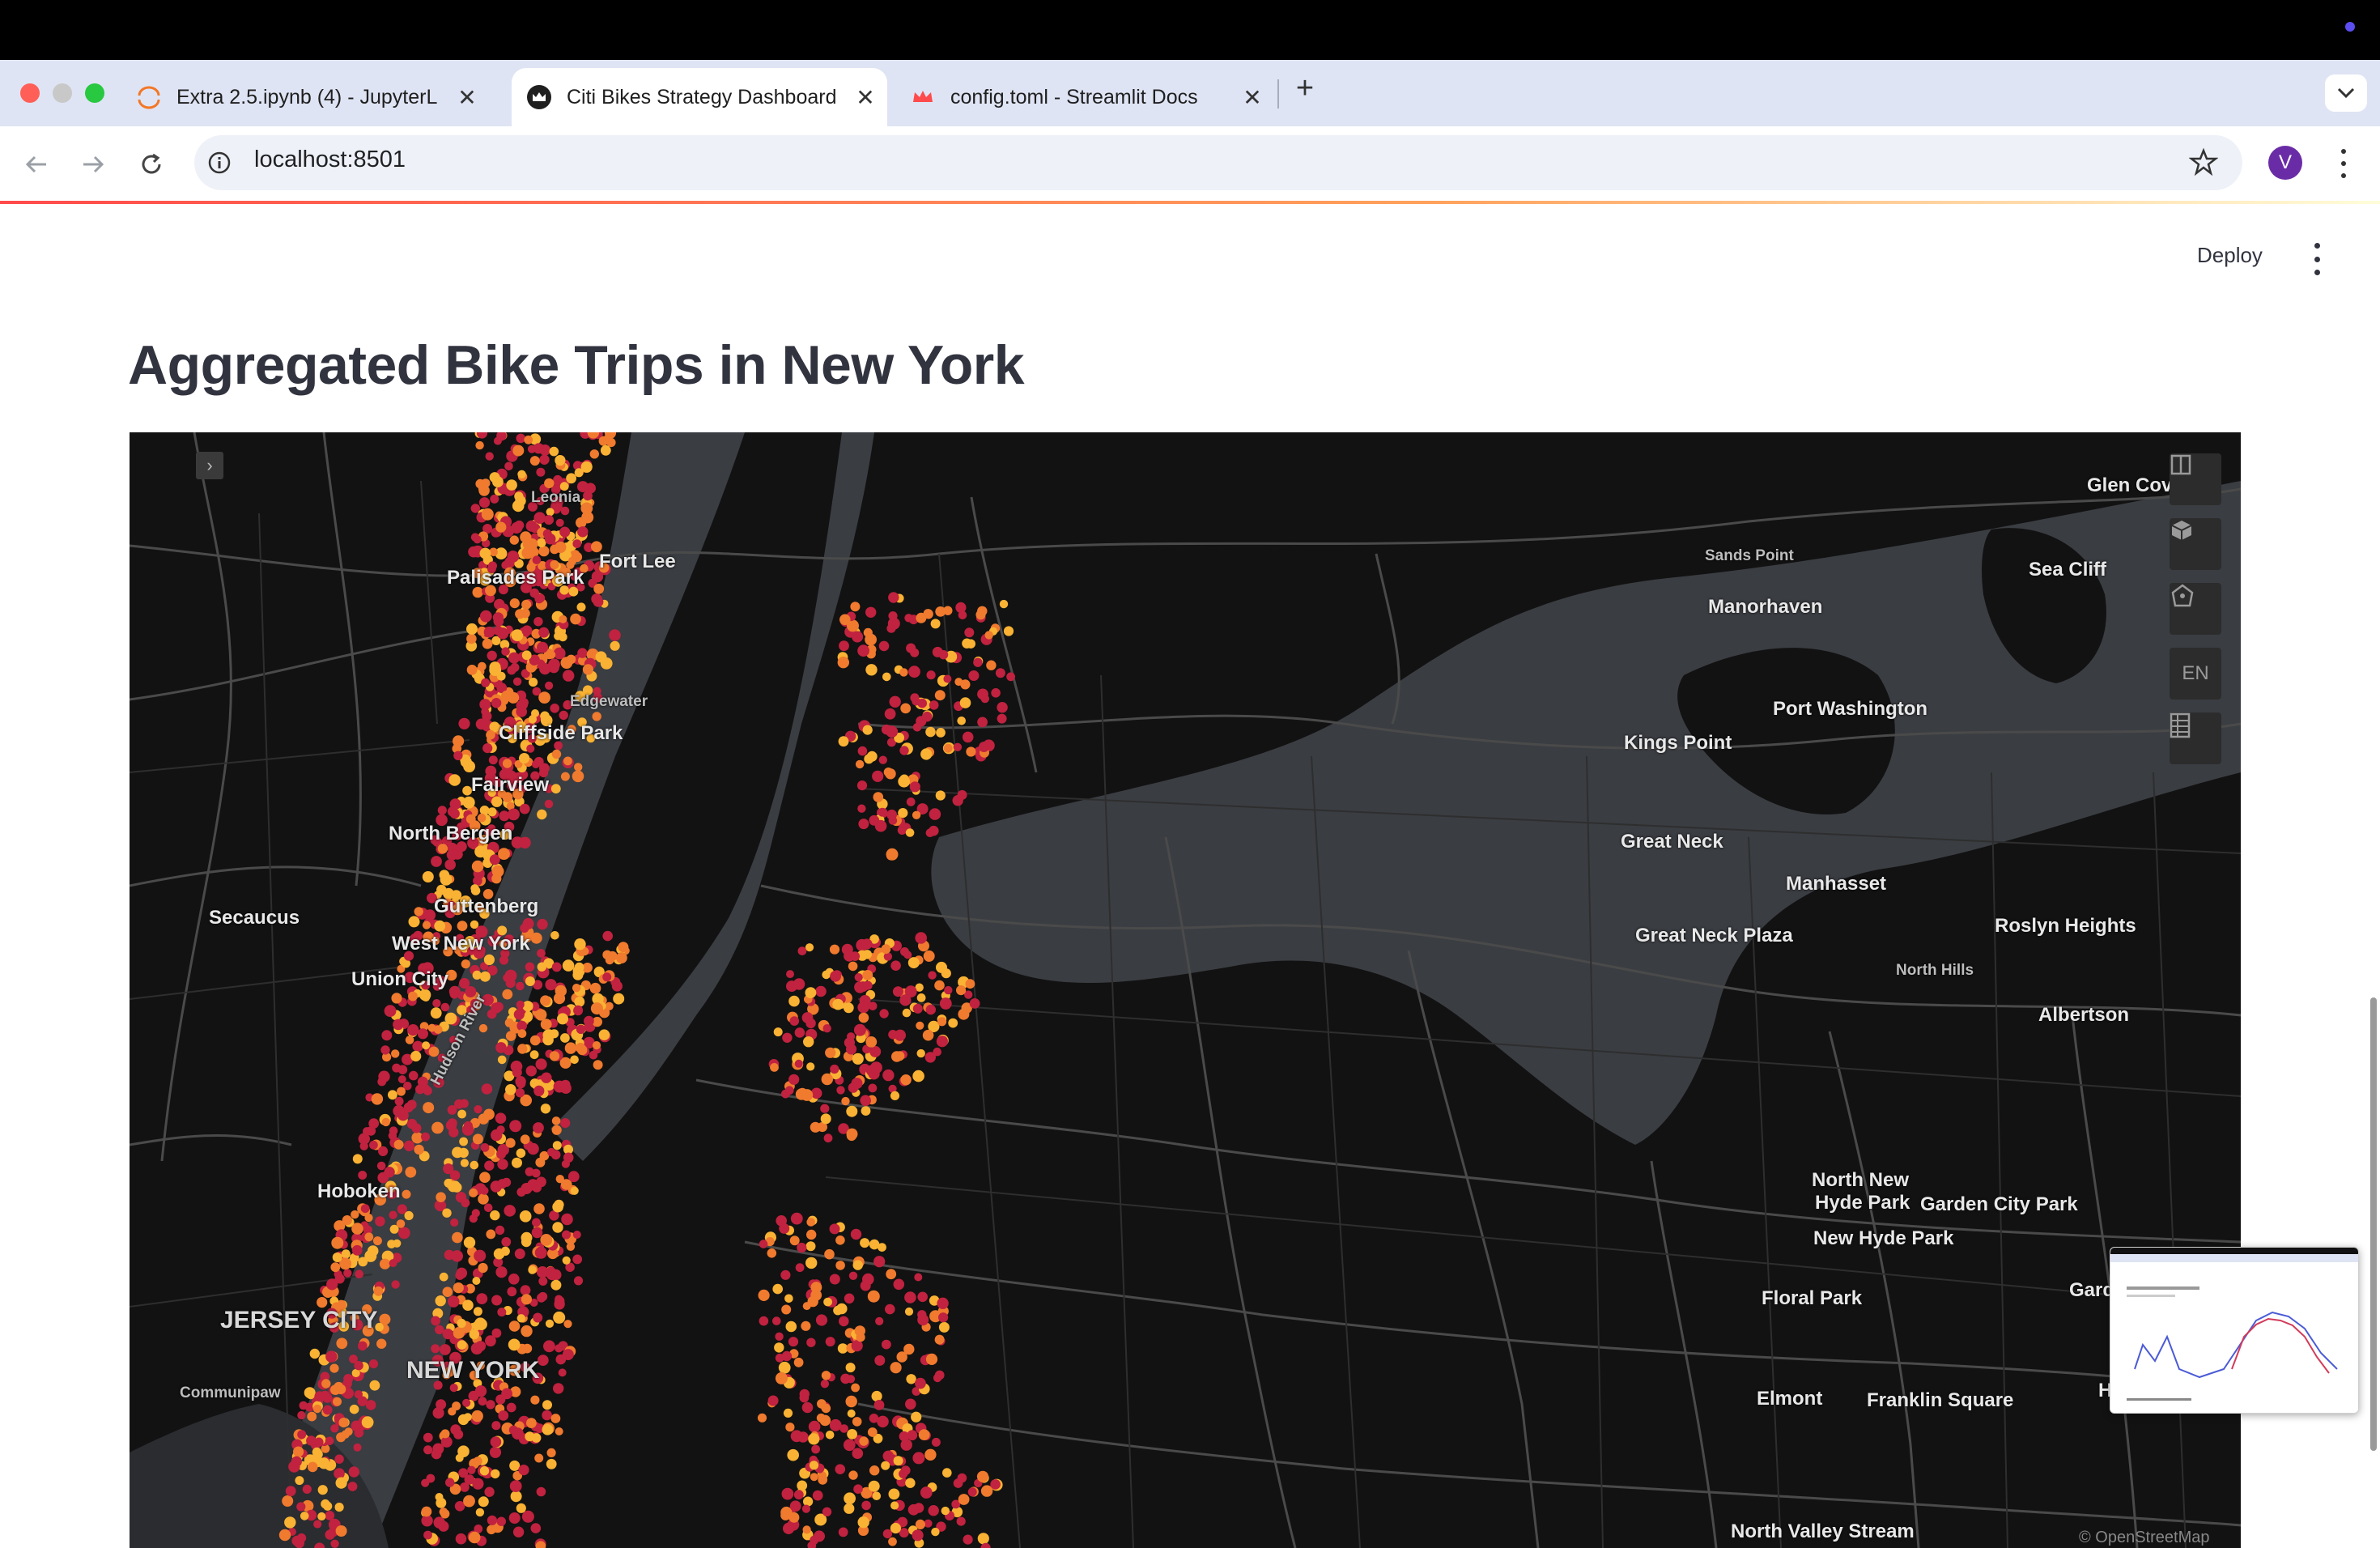 The width and height of the screenshot is (2380, 1548). Describe the element at coordinates (62, 93) in the screenshot. I see `minimize-window-icon` at that location.